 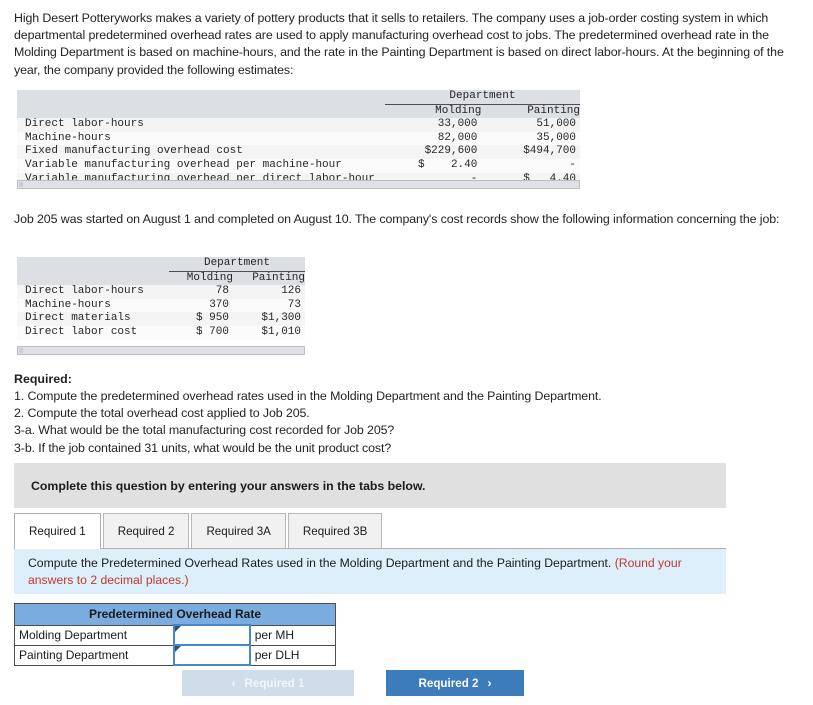 I want to click on row-value-painting: $494,700, so click(x=549, y=151).